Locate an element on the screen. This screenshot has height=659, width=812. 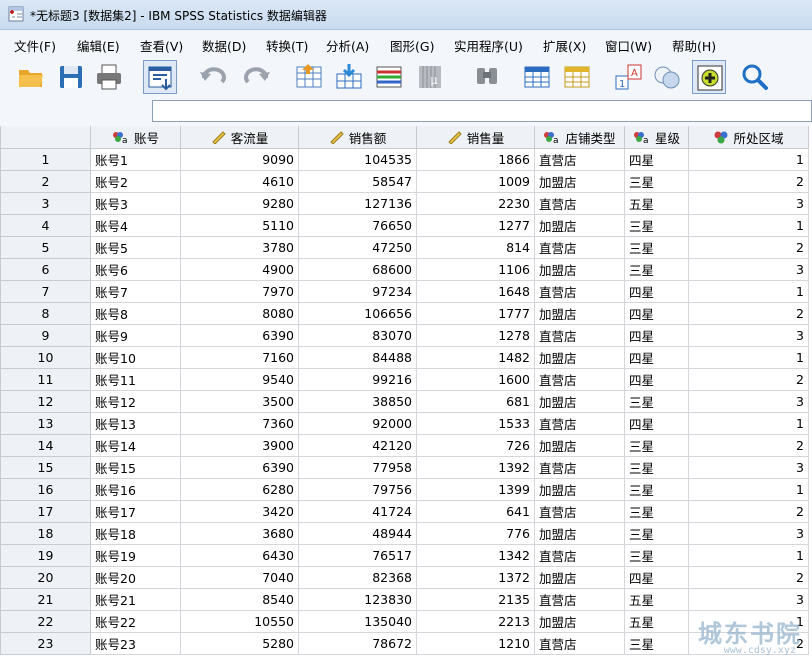
data-cell: 账号7 is located at coordinates (135, 291).